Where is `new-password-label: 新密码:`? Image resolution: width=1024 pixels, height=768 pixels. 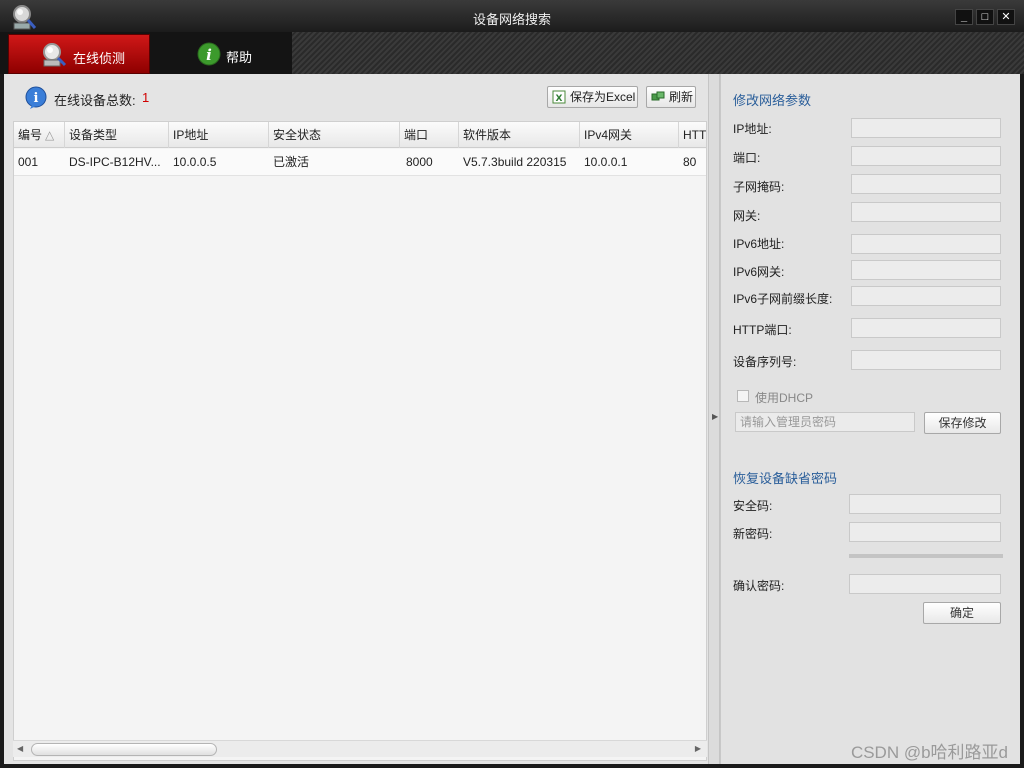
new-password-label: 新密码: is located at coordinates (753, 534).